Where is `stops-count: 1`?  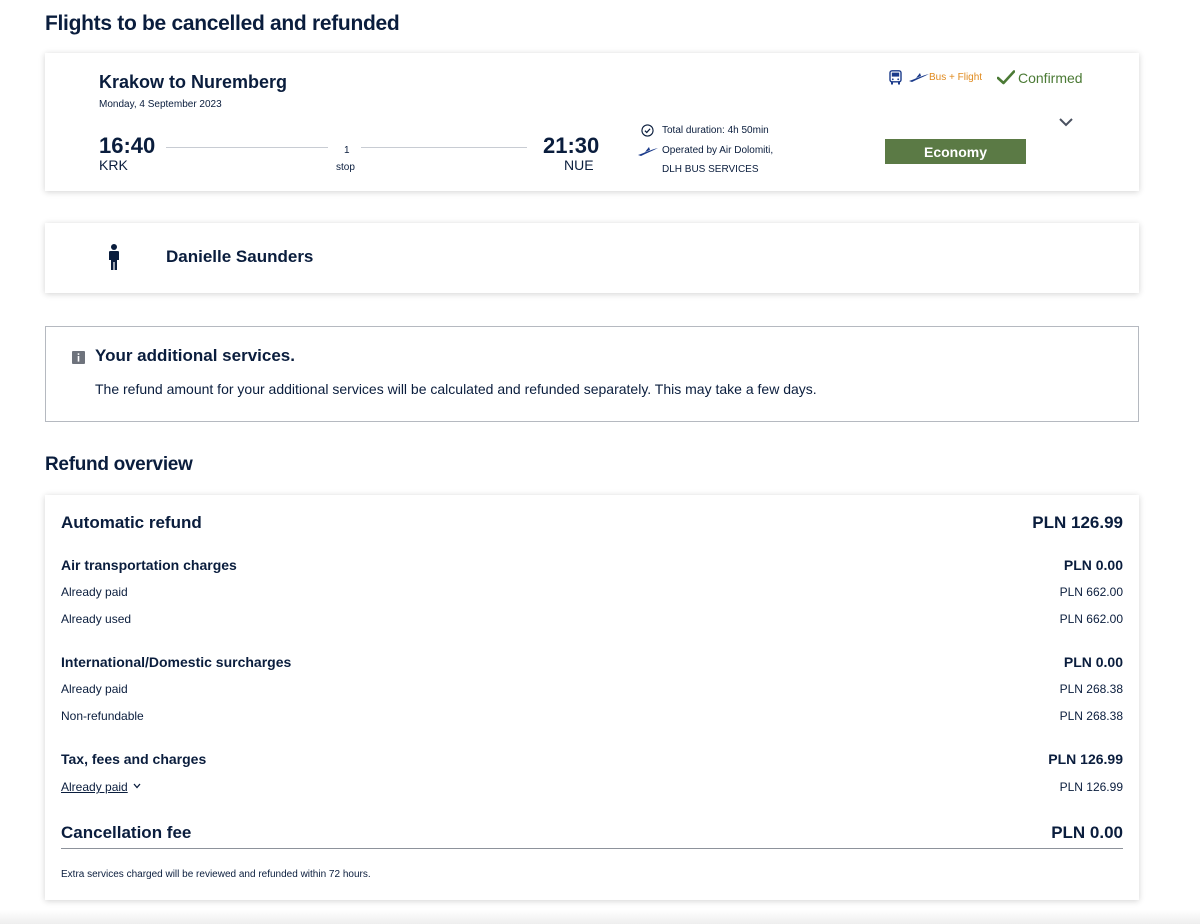
stops-count: 1 is located at coordinates (347, 150).